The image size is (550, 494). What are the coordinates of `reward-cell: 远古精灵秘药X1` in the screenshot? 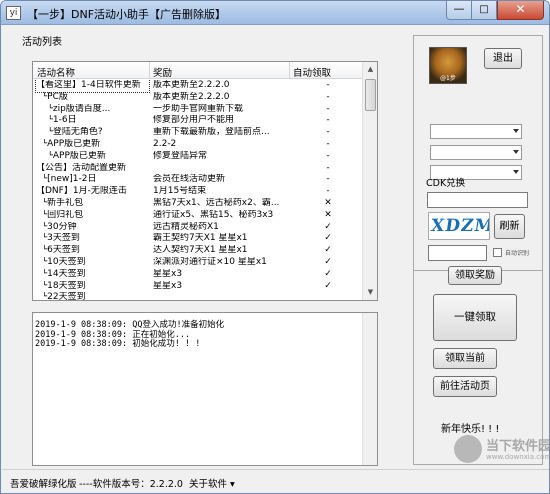 It's located at (186, 226).